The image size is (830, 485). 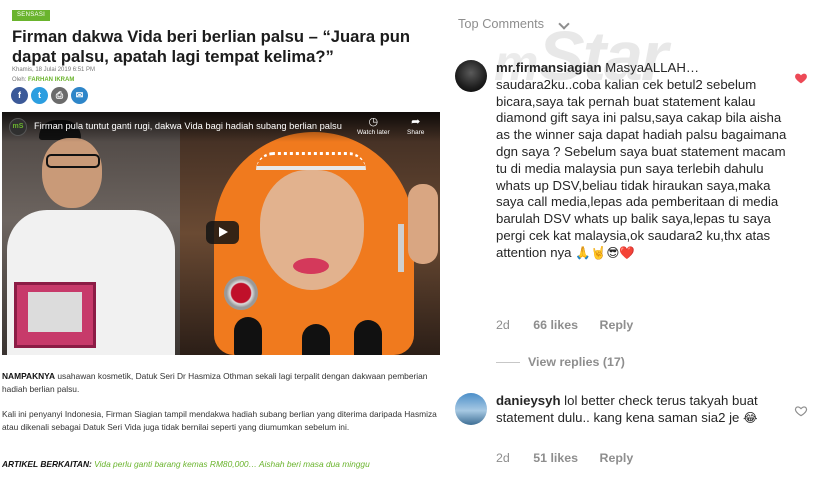 I want to click on article-date: Khamis, 18 Julai 2019 6:51 PM, so click(x=54, y=70).